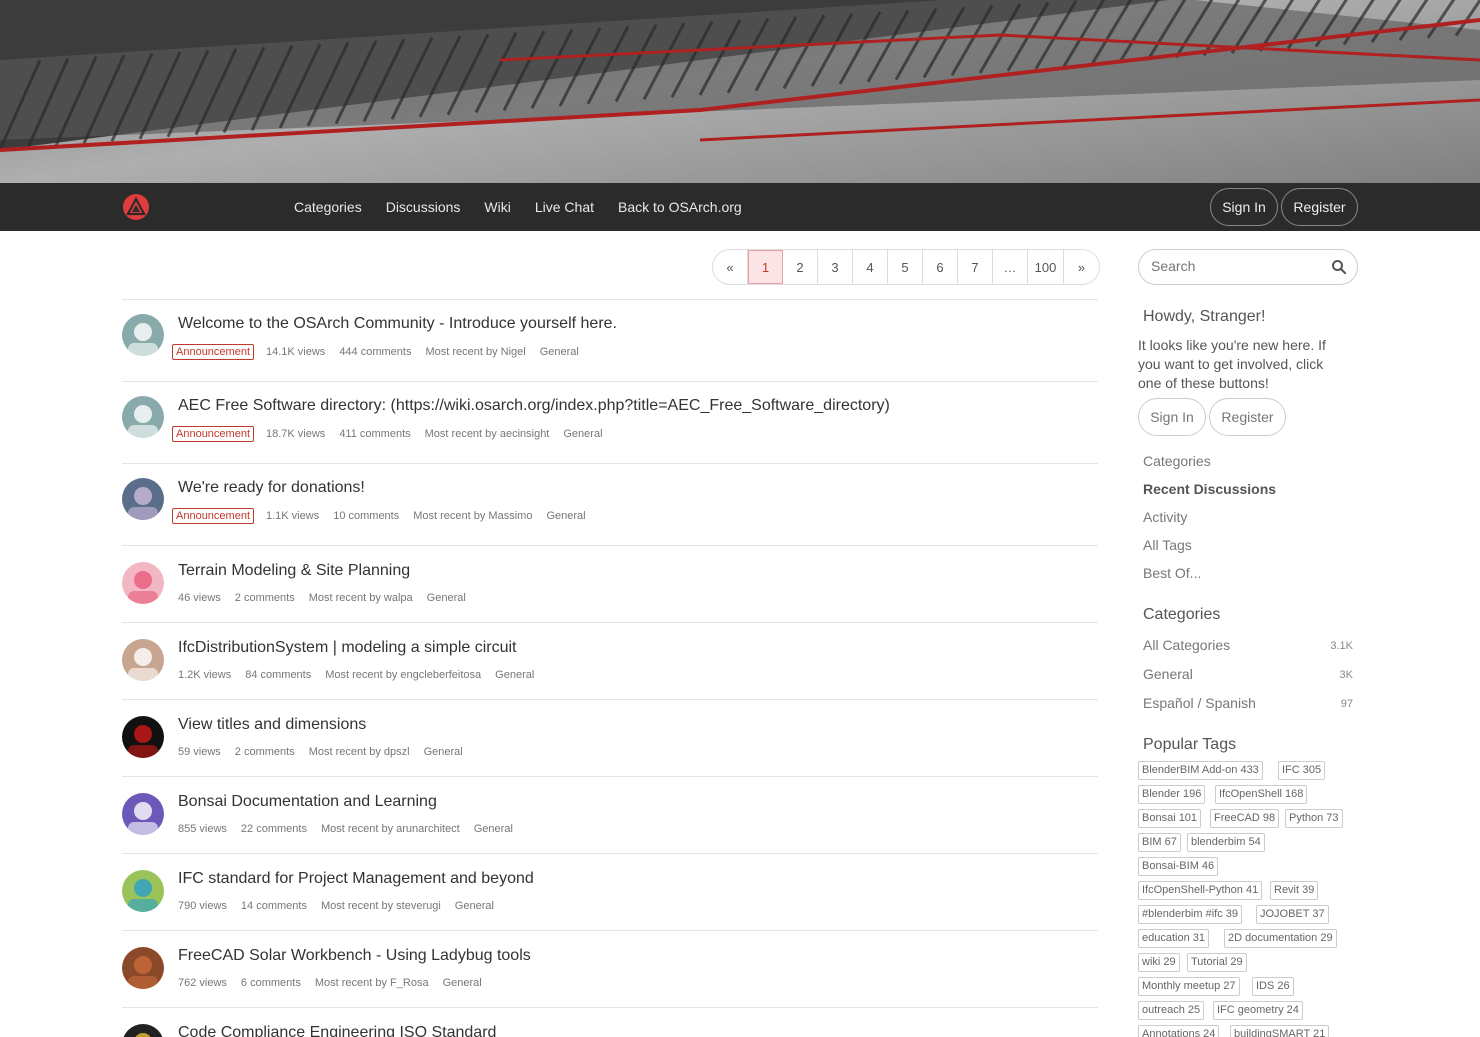 The image size is (1480, 1037). What do you see at coordinates (1159, 962) in the screenshot?
I see `tag-chip: wiki 29` at bounding box center [1159, 962].